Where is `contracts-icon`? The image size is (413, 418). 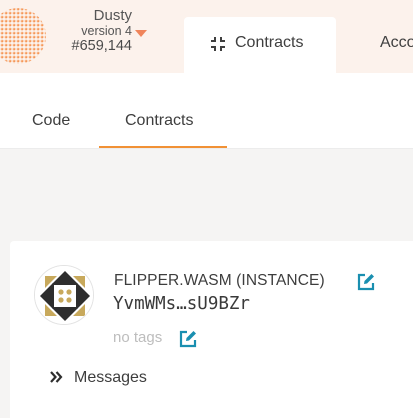
contracts-icon is located at coordinates (218, 44).